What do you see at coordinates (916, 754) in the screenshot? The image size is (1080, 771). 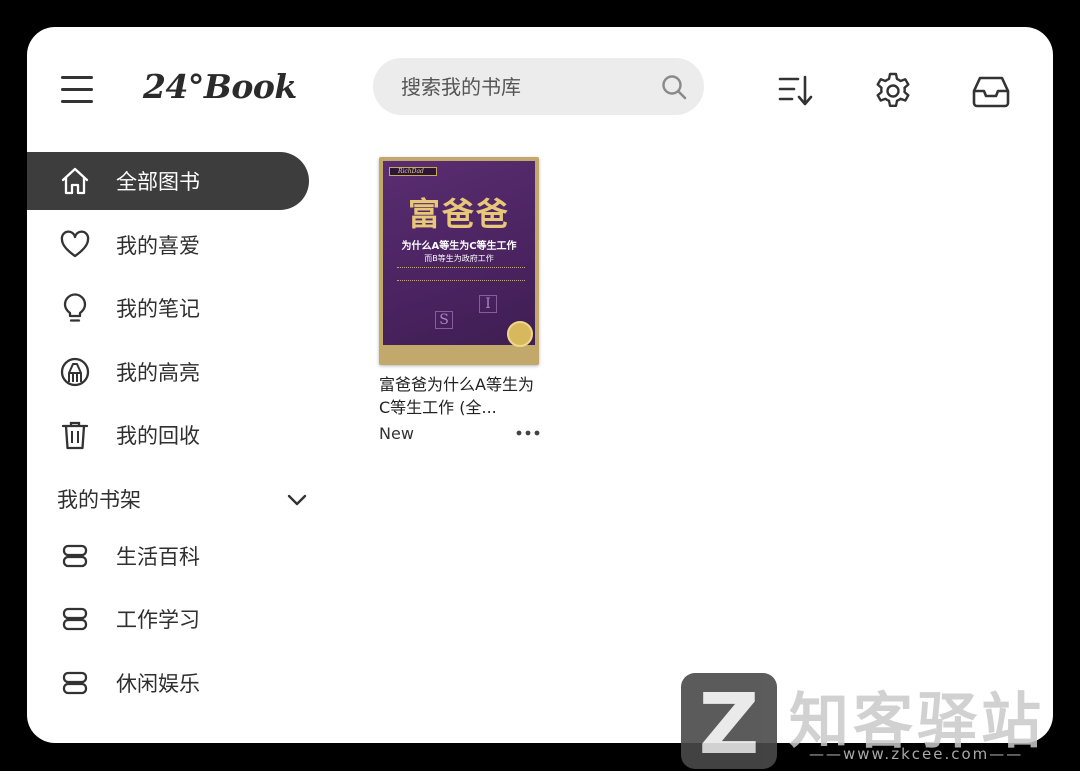 I see `watermark-url: ——www.zkcee.com——` at bounding box center [916, 754].